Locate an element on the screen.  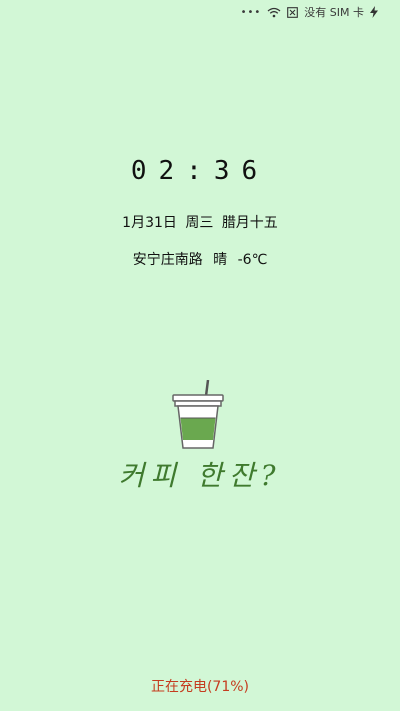
notification-dots: ••• is located at coordinates (251, 12).